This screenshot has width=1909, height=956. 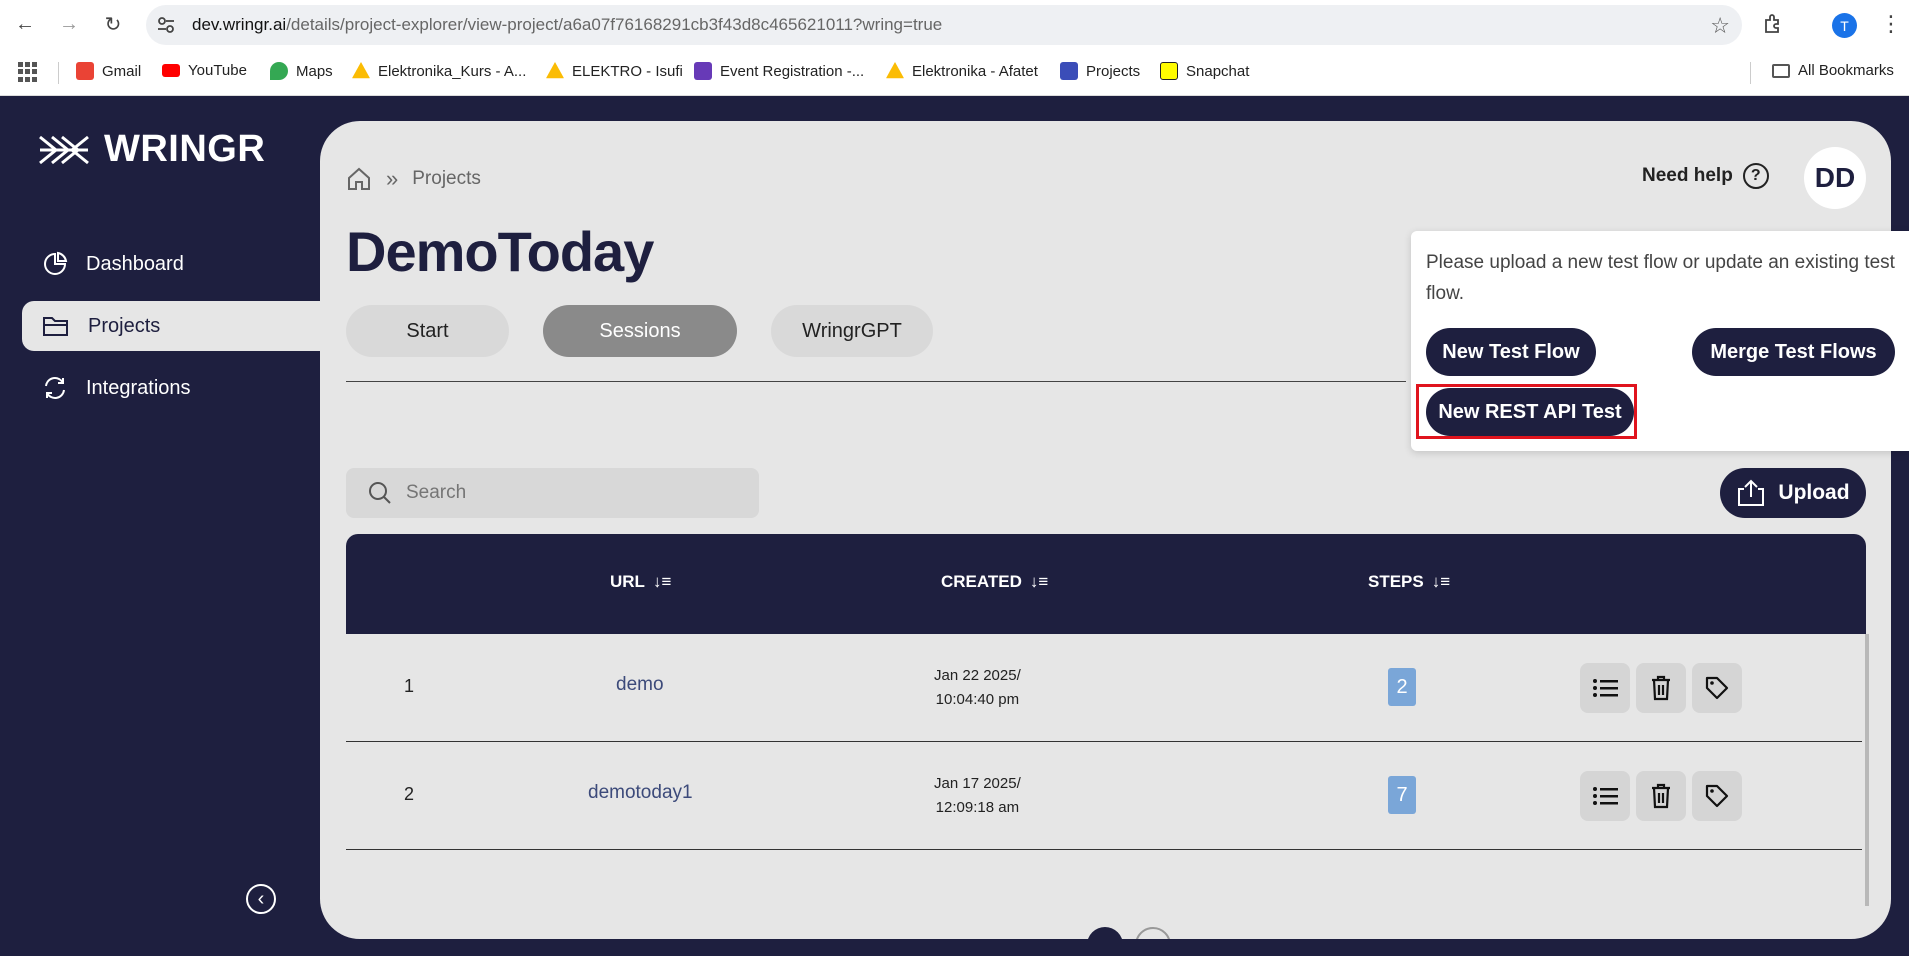 What do you see at coordinates (69, 24) in the screenshot?
I see `forward-icon: →` at bounding box center [69, 24].